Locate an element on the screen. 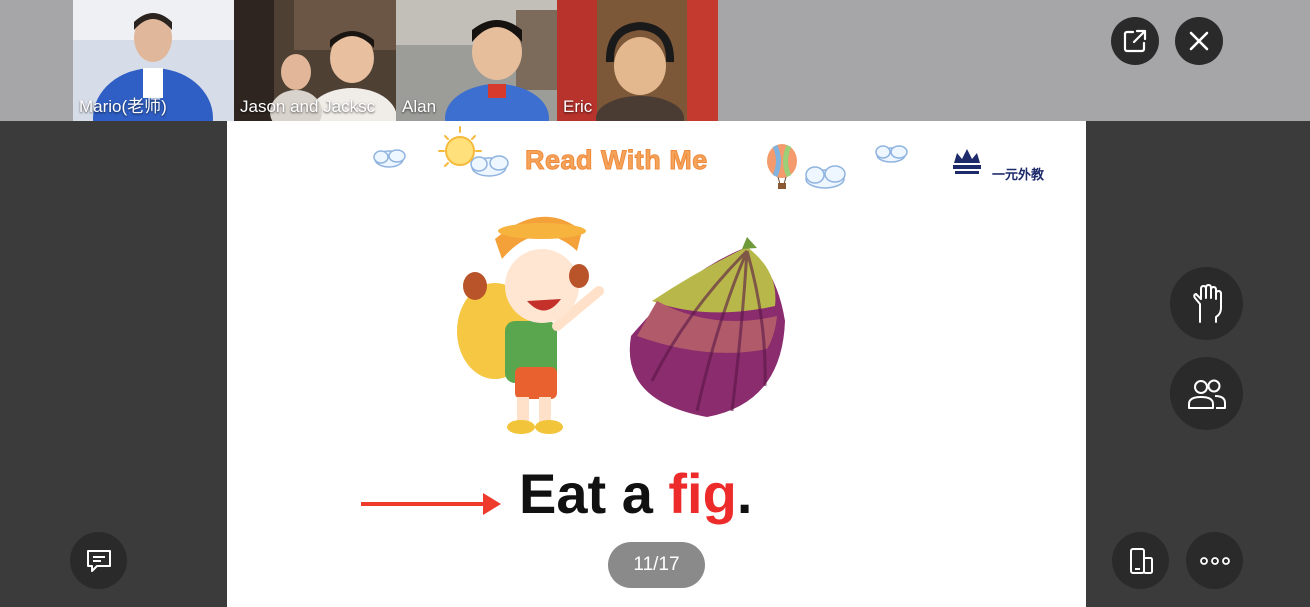  people-icon is located at coordinates (1206, 394).